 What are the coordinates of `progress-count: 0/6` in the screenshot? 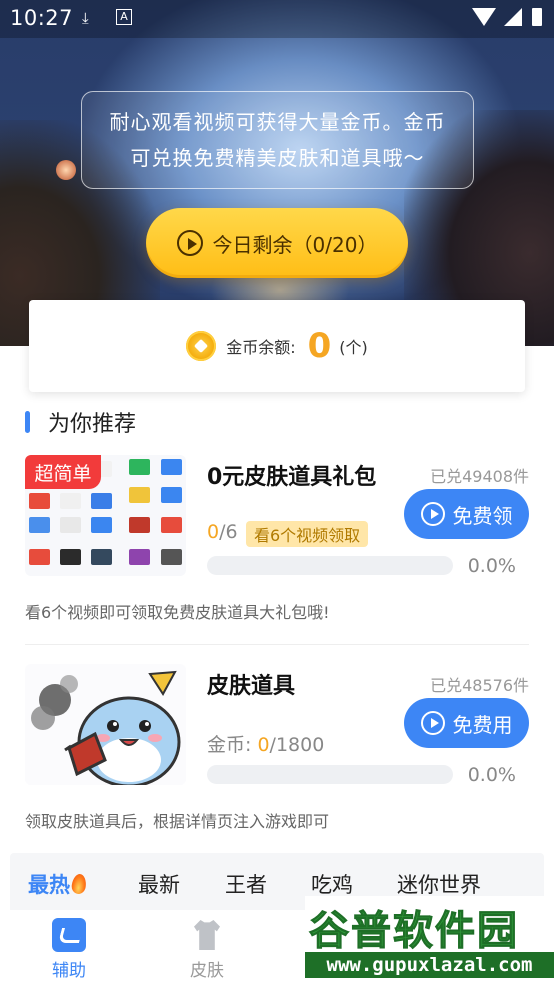 It's located at (222, 532).